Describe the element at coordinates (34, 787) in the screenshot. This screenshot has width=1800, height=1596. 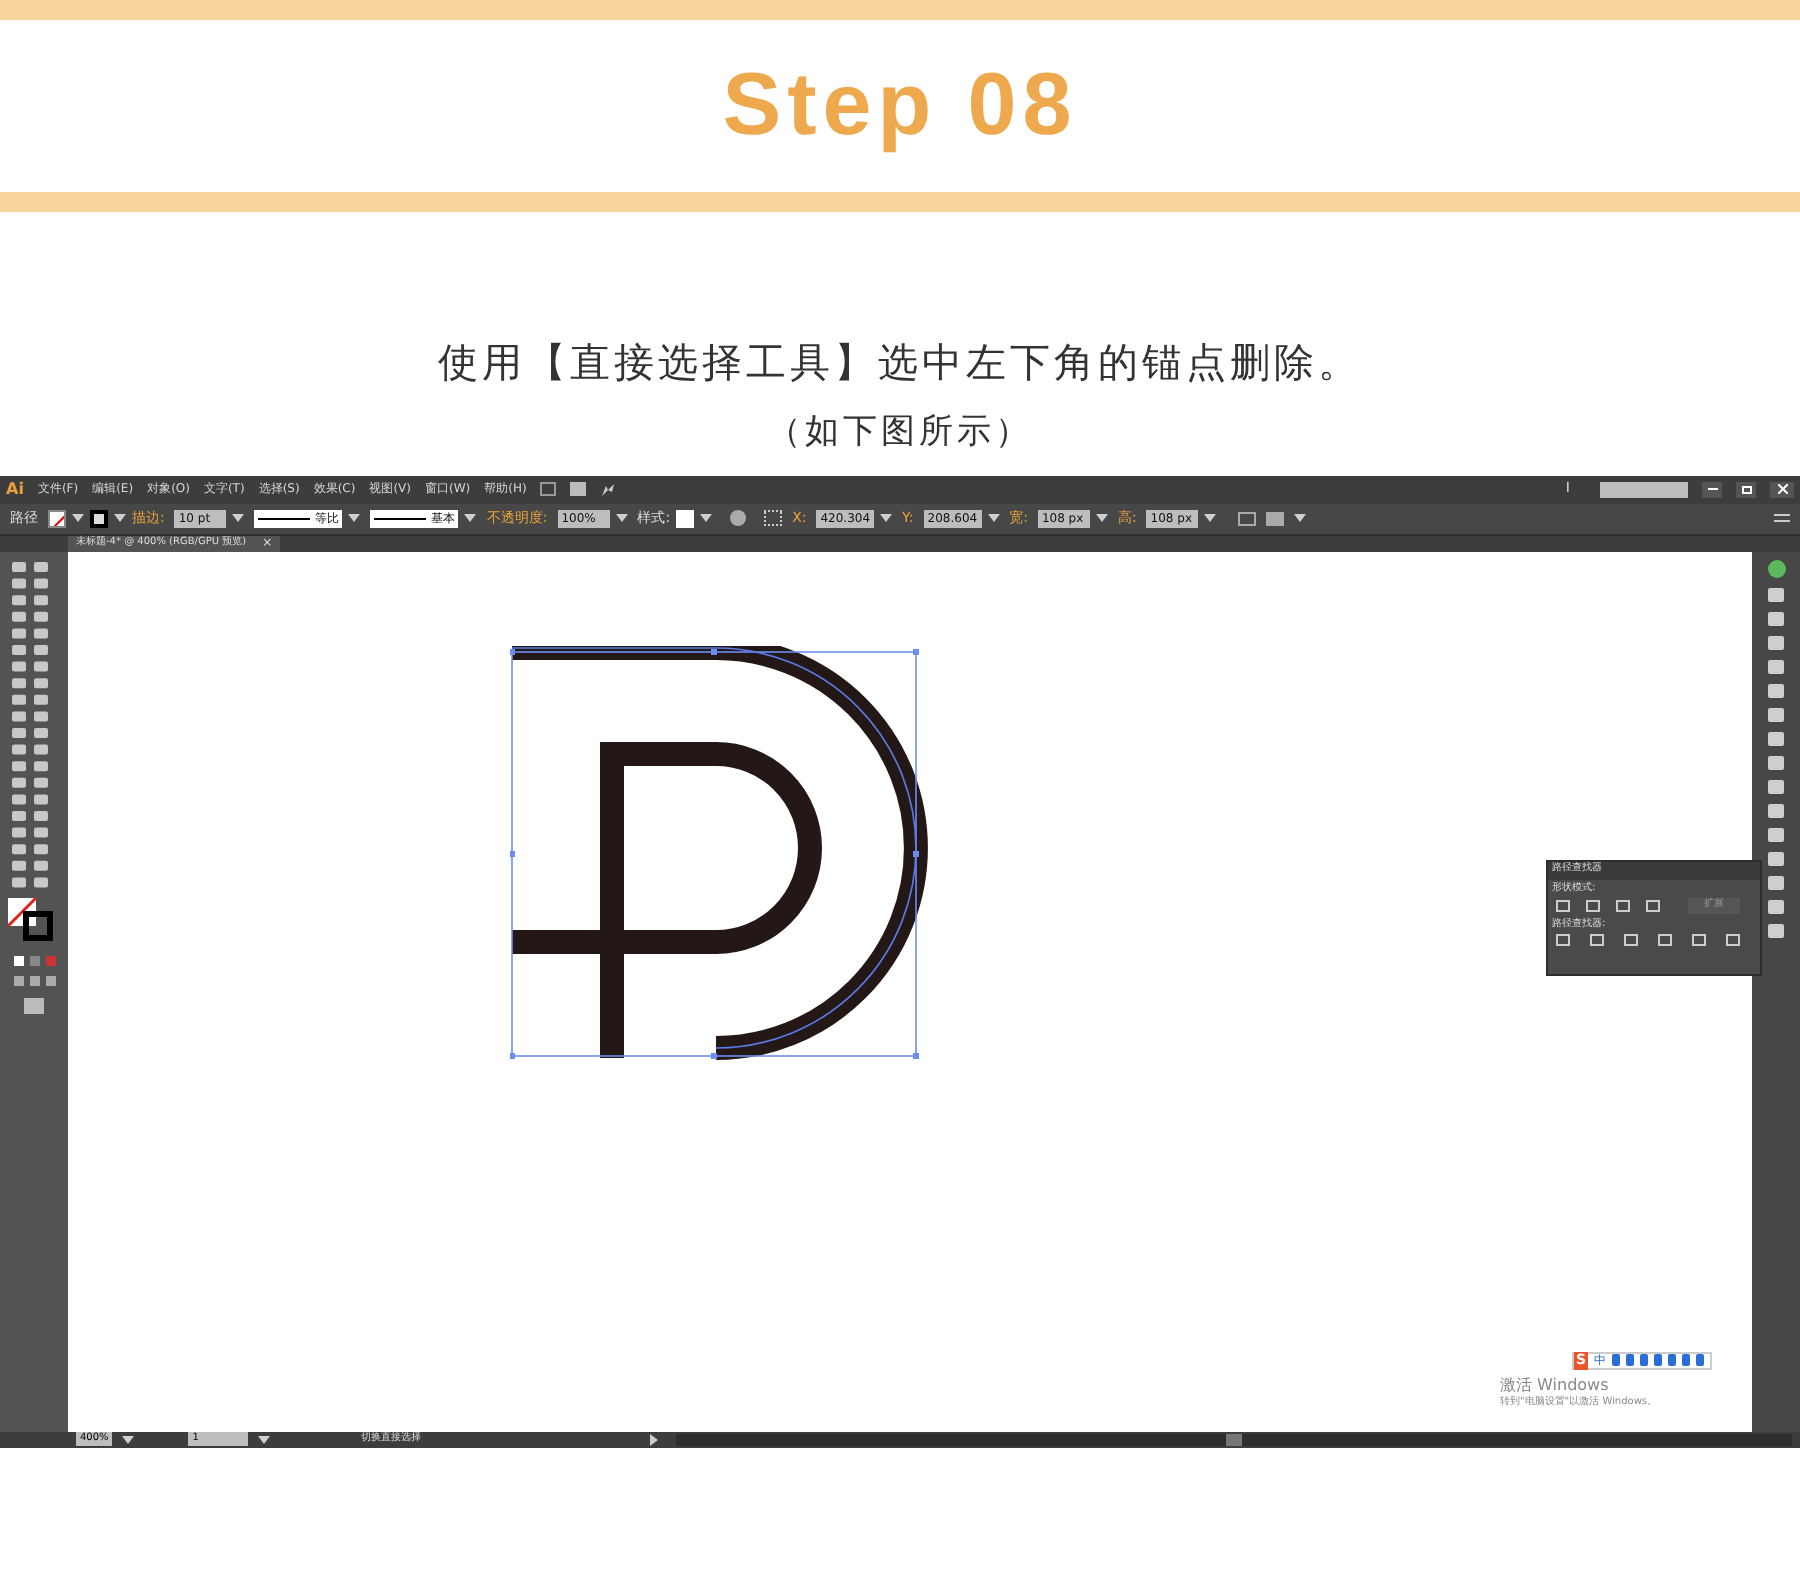
I see `toolbox-drawing` at that location.